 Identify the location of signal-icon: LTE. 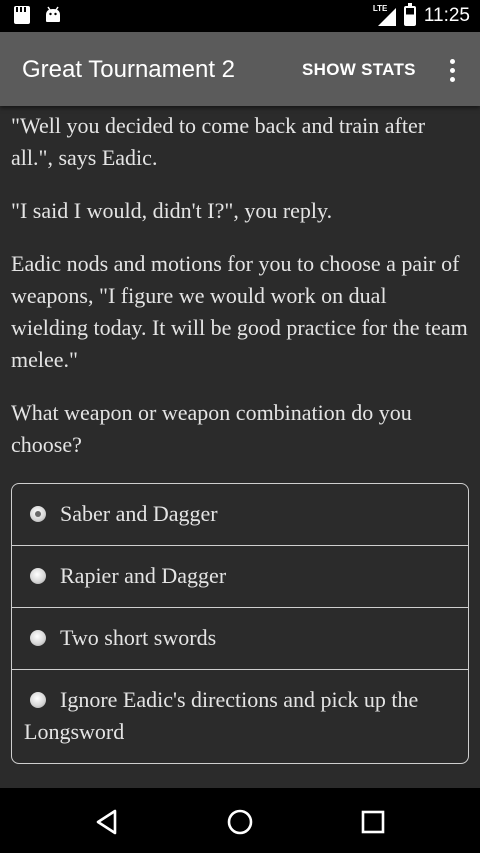
(384, 15).